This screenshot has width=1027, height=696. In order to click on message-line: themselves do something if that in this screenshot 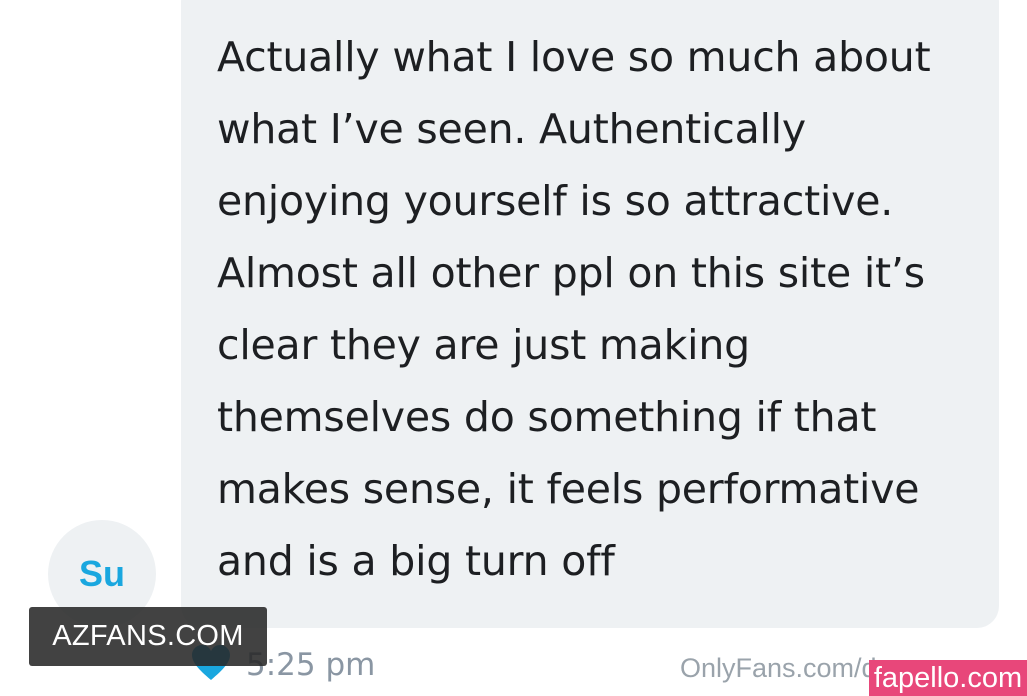, I will do `click(547, 417)`.